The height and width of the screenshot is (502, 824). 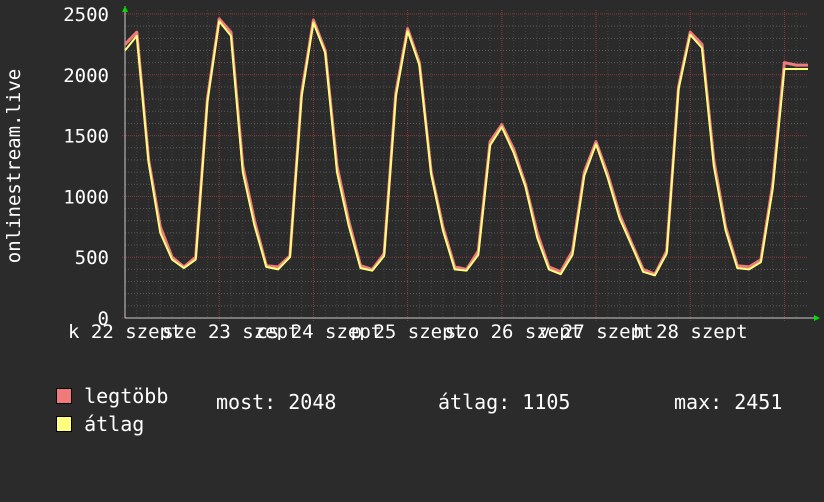 I want to click on stat-most: most: 2048, so click(x=276, y=402).